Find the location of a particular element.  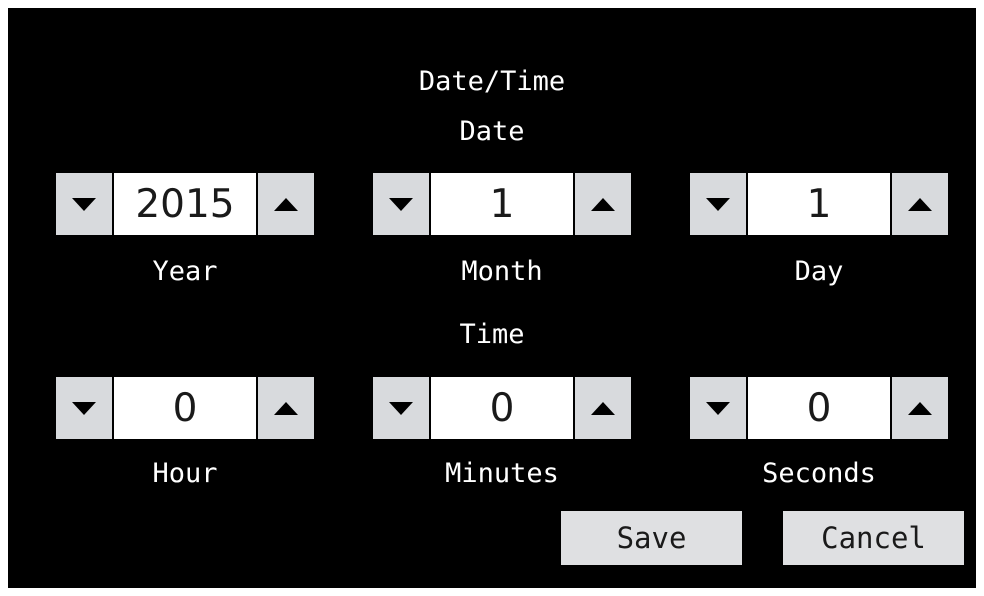

hour-value: 0 is located at coordinates (185, 408).